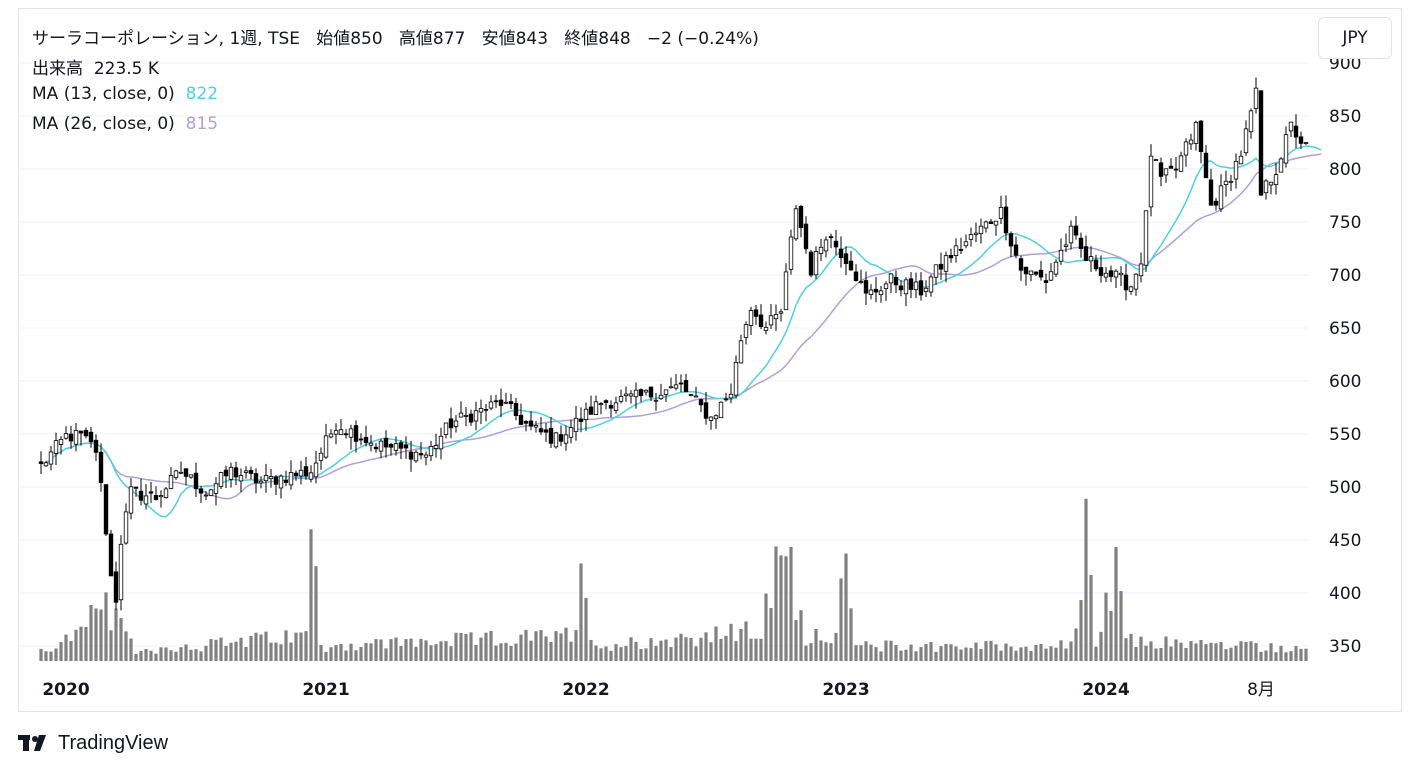 The height and width of the screenshot is (772, 1420). I want to click on ma13-legend: MA (13, close, 0) 822, so click(125, 94).